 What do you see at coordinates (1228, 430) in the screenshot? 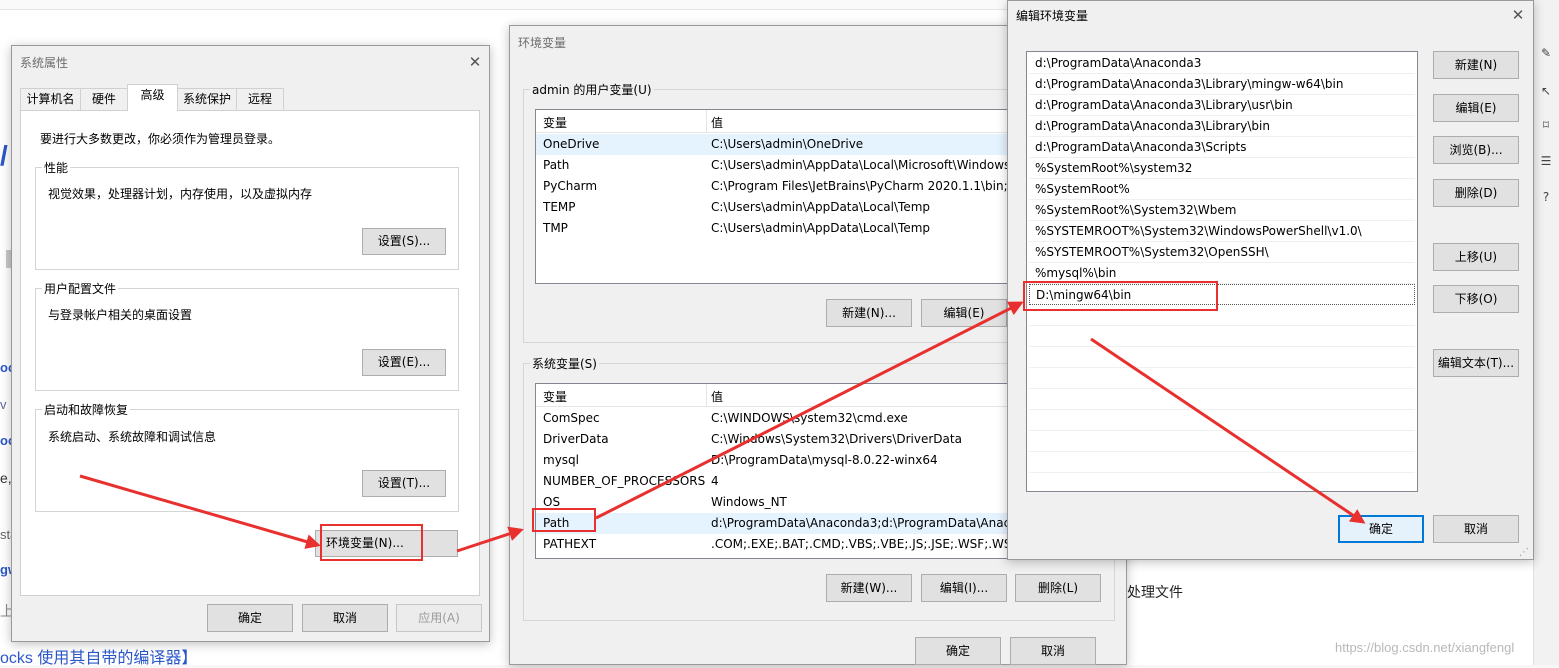
I see `arrow-to-ok-button` at bounding box center [1228, 430].